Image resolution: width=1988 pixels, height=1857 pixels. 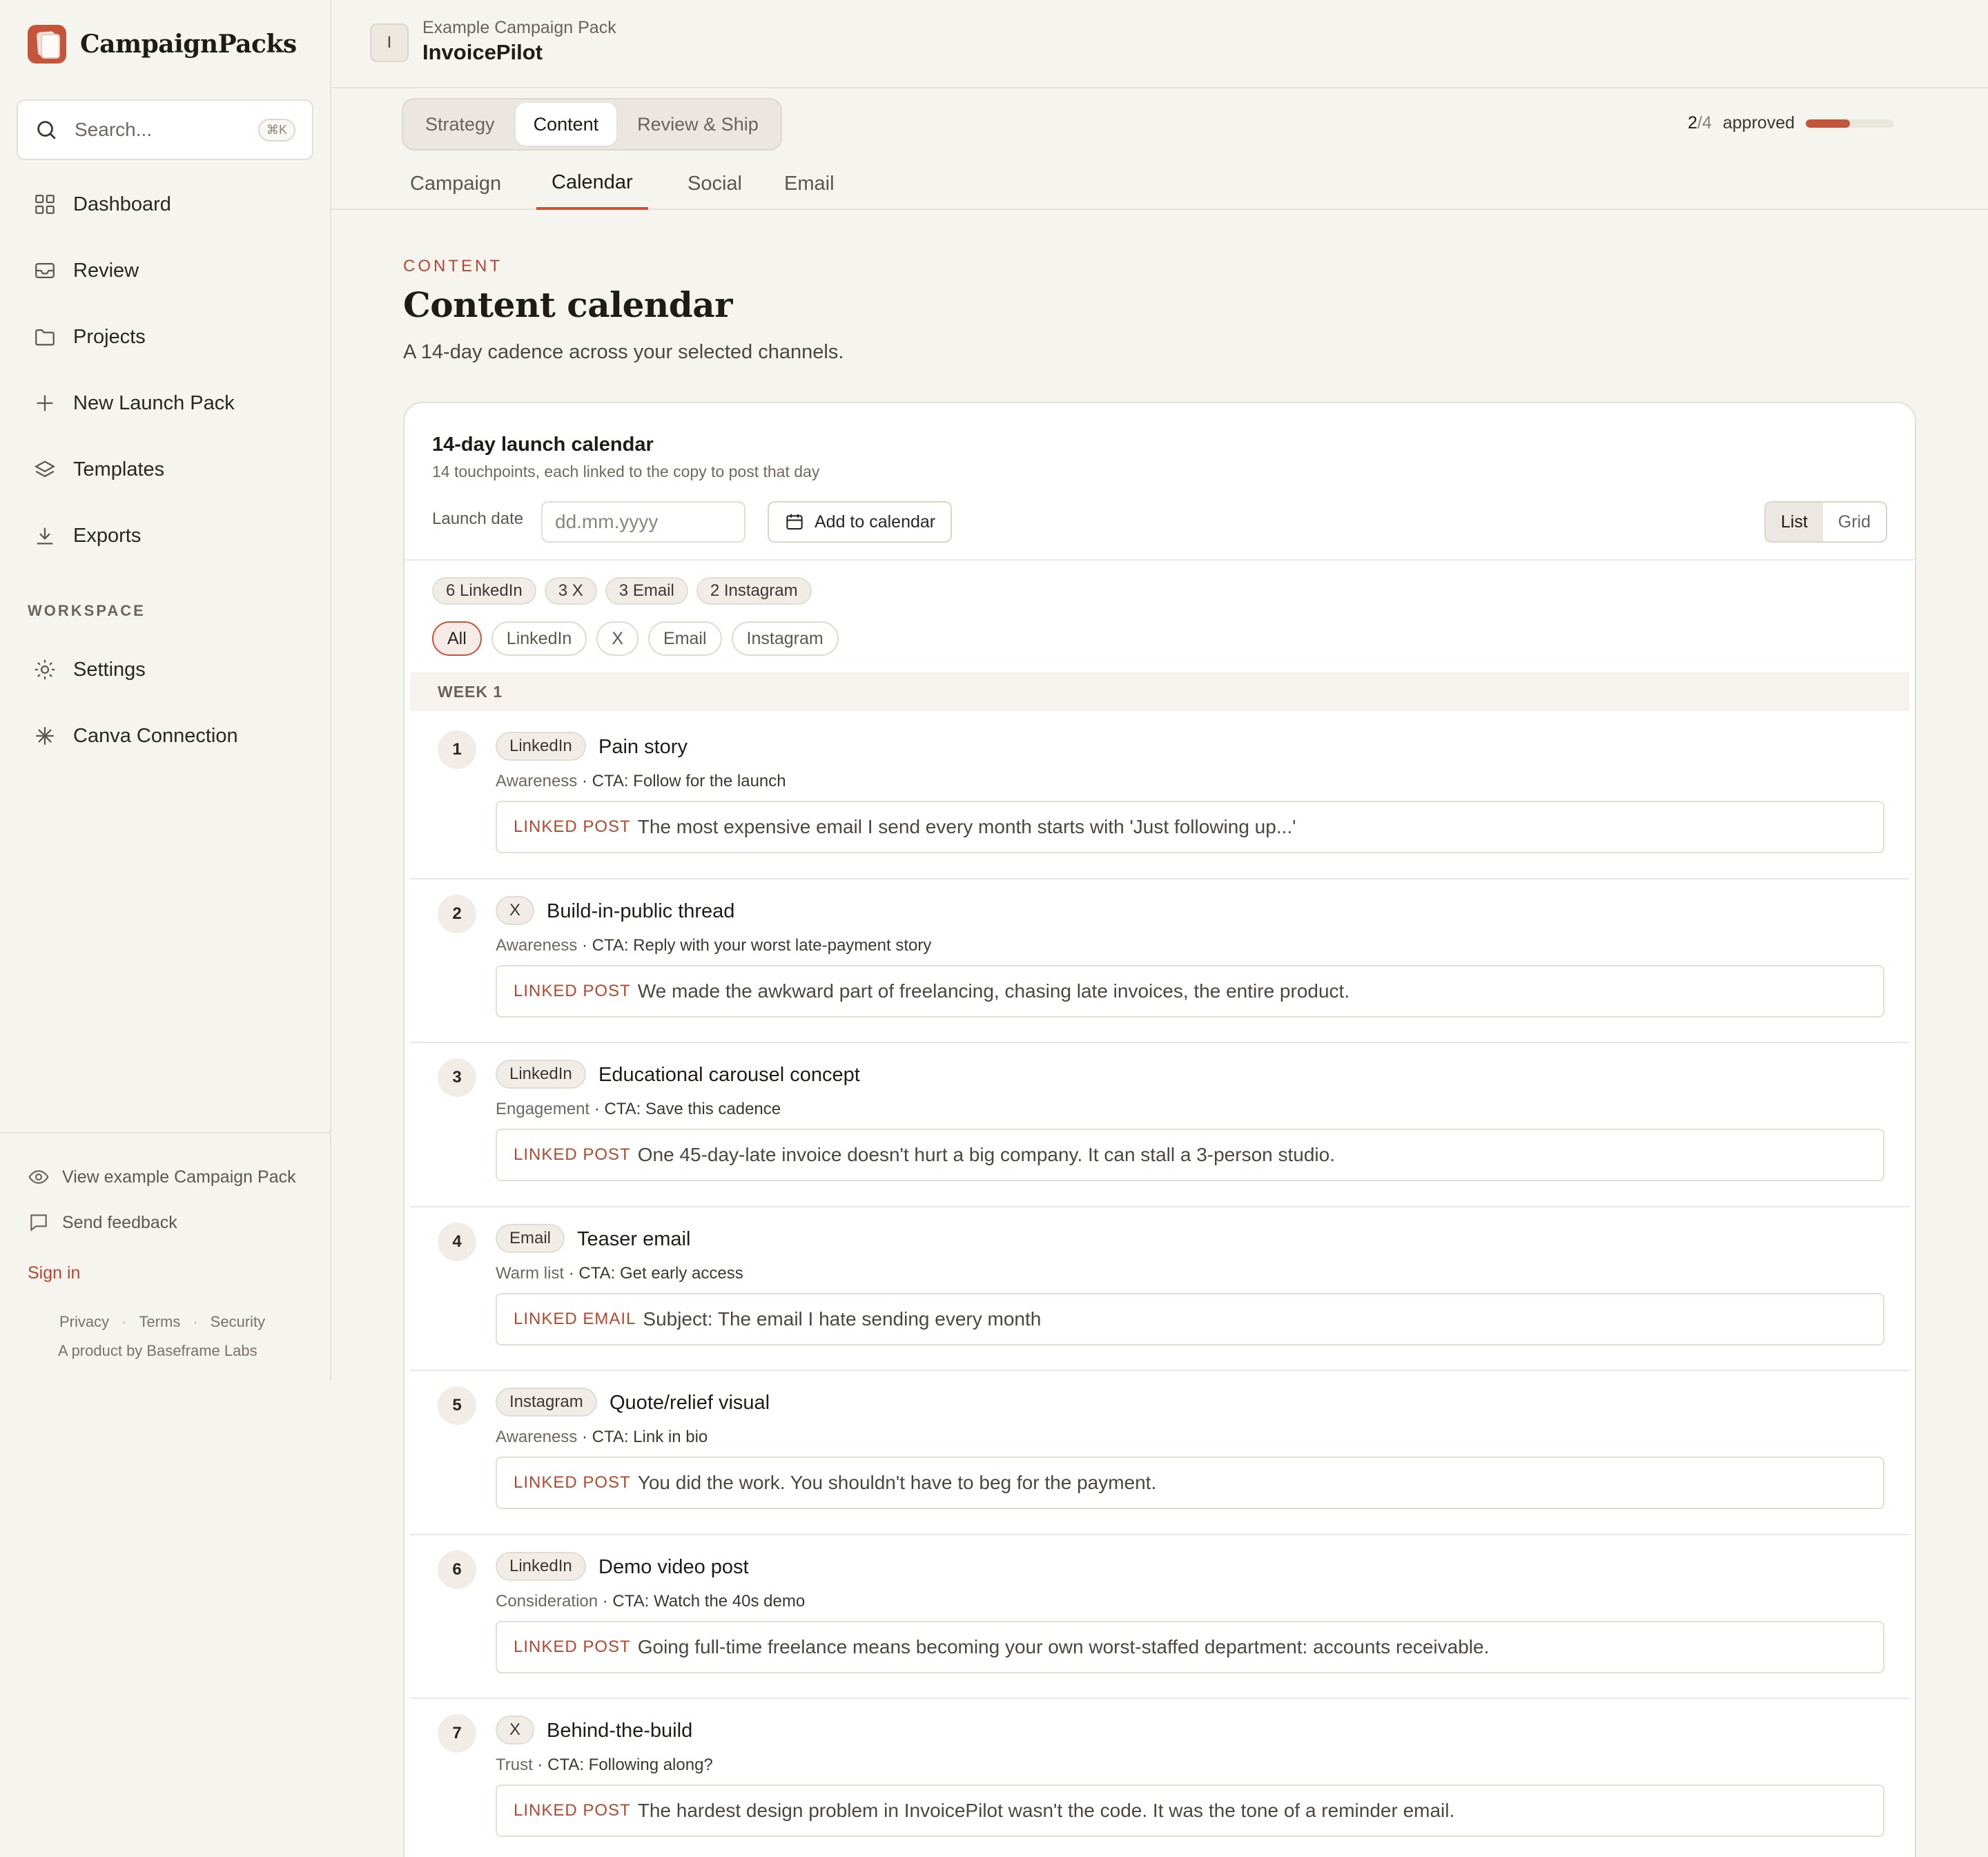 What do you see at coordinates (541, 1566) in the screenshot?
I see `channel-tag: LinkedIn` at bounding box center [541, 1566].